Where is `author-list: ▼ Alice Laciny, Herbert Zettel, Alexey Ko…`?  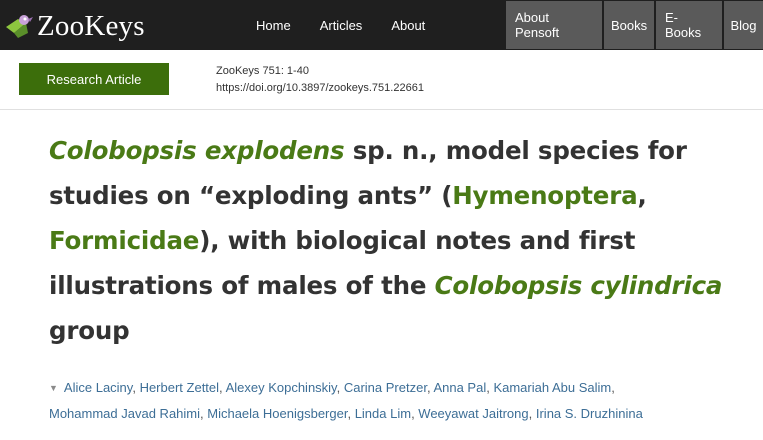
author-list: ▼ Alice Laciny, Herbert Zettel, Alexey Ko… is located at coordinates (405, 400).